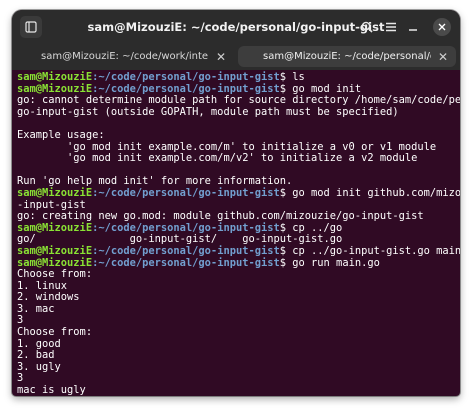 The image size is (474, 409). What do you see at coordinates (36, 308) in the screenshot?
I see `output-line: 3. mac` at bounding box center [36, 308].